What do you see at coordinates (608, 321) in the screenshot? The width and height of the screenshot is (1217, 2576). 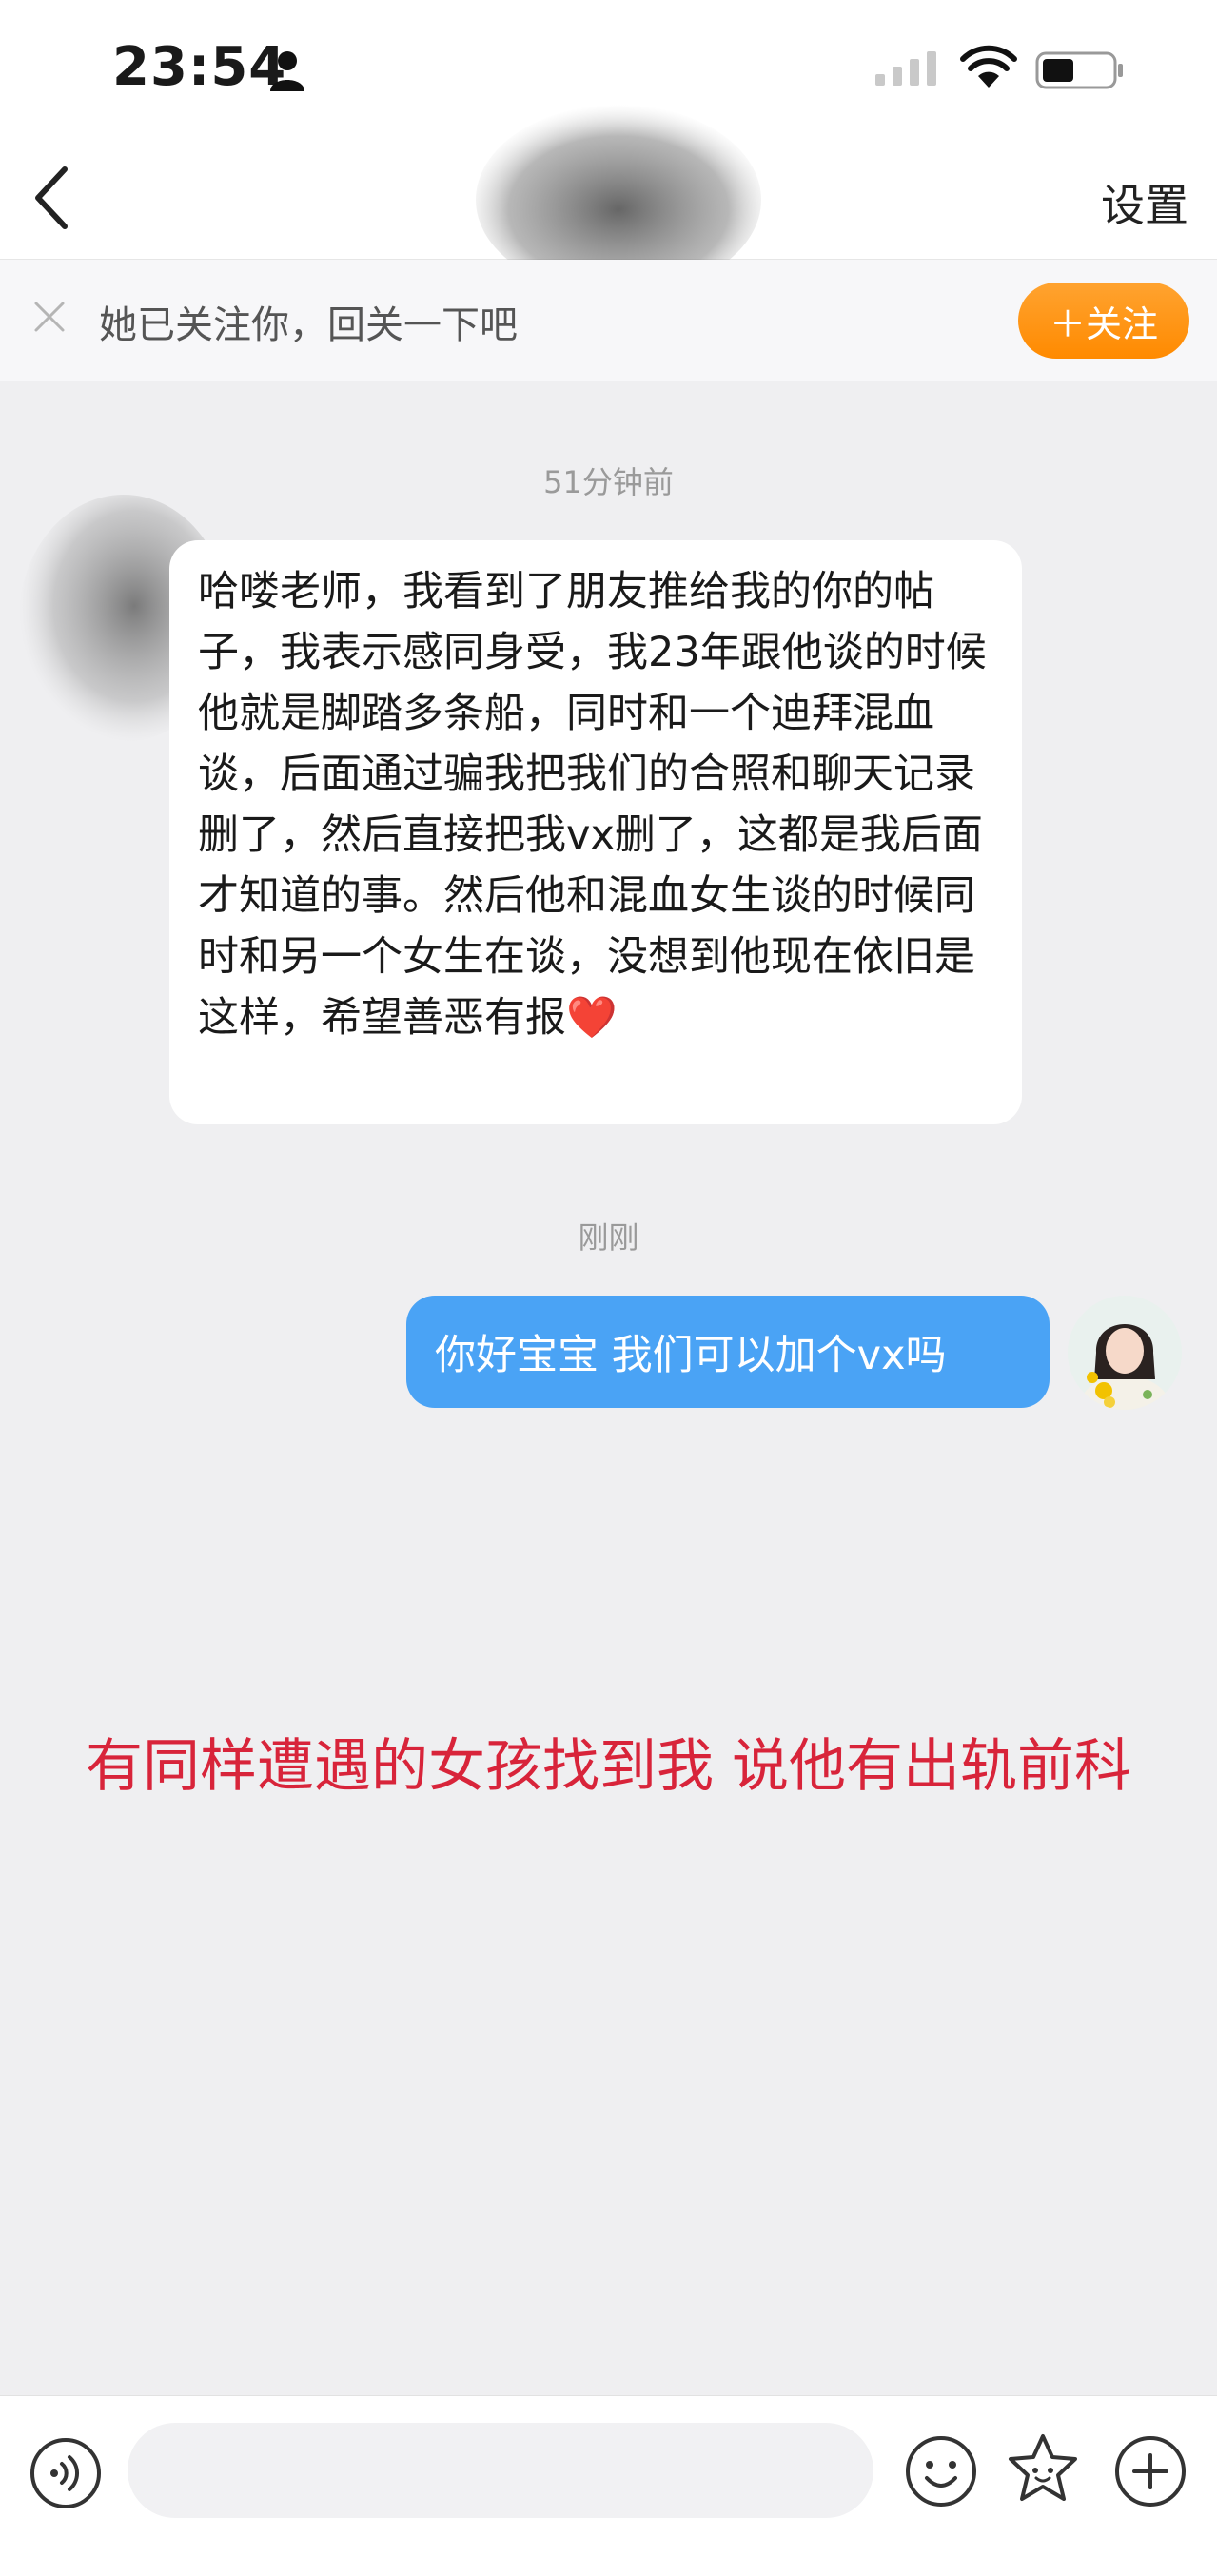 I see `follow-back-banner: 她已关注你，回关一下吧 ＋关注` at bounding box center [608, 321].